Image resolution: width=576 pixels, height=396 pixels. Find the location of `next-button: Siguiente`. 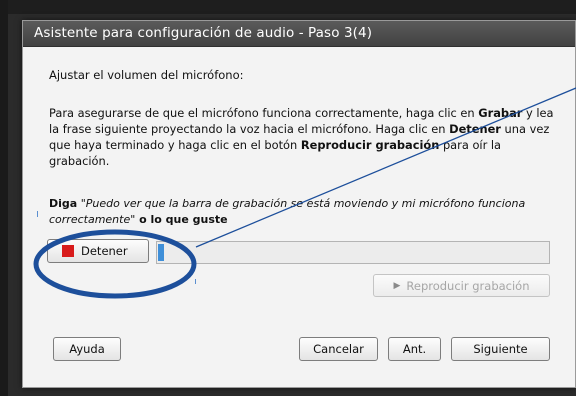

next-button: Siguiente is located at coordinates (500, 349).